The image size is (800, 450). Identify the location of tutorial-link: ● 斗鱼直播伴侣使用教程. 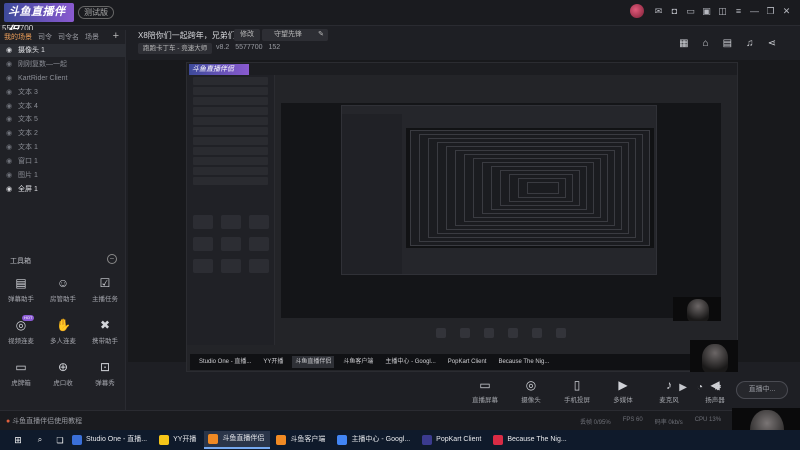
(44, 421).